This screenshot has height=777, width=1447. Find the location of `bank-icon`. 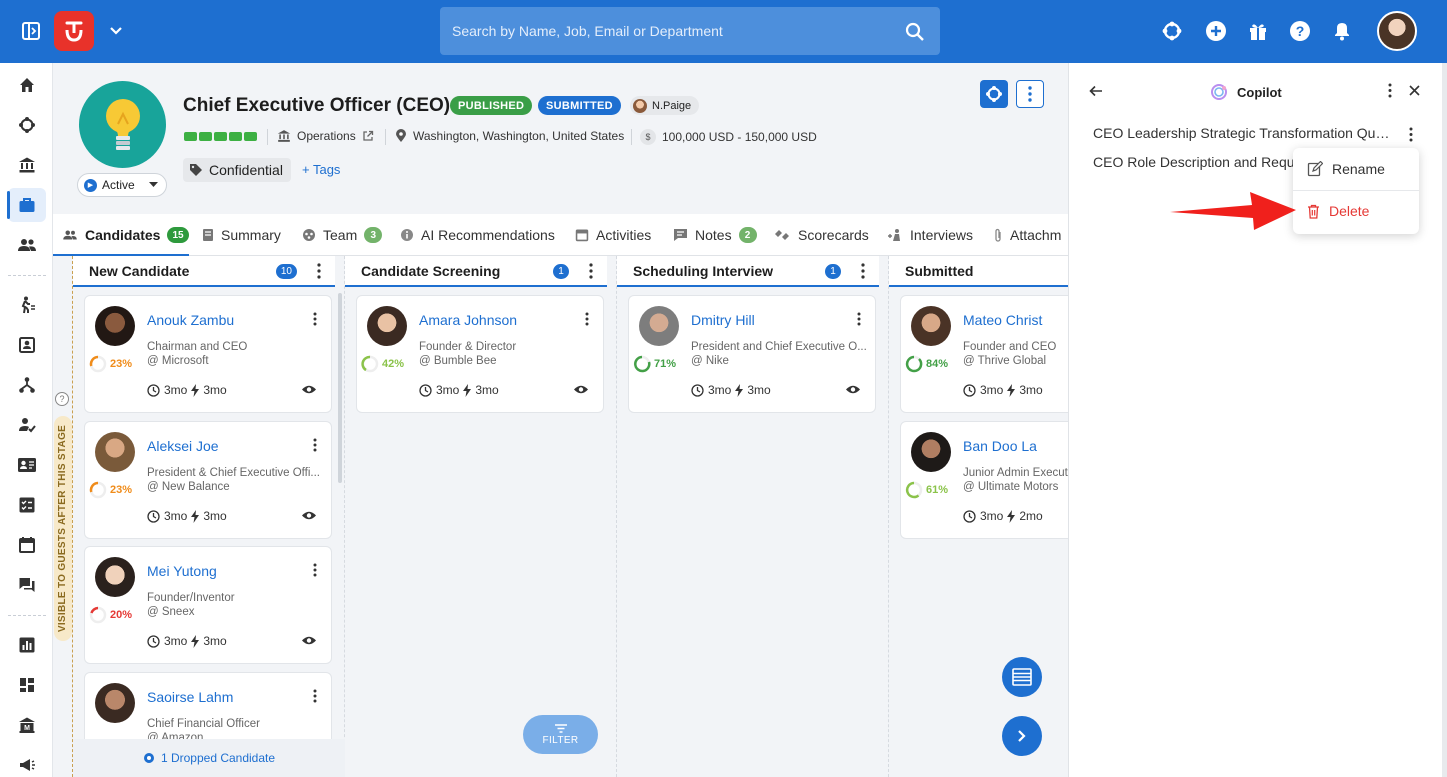

bank-icon is located at coordinates (27, 165).